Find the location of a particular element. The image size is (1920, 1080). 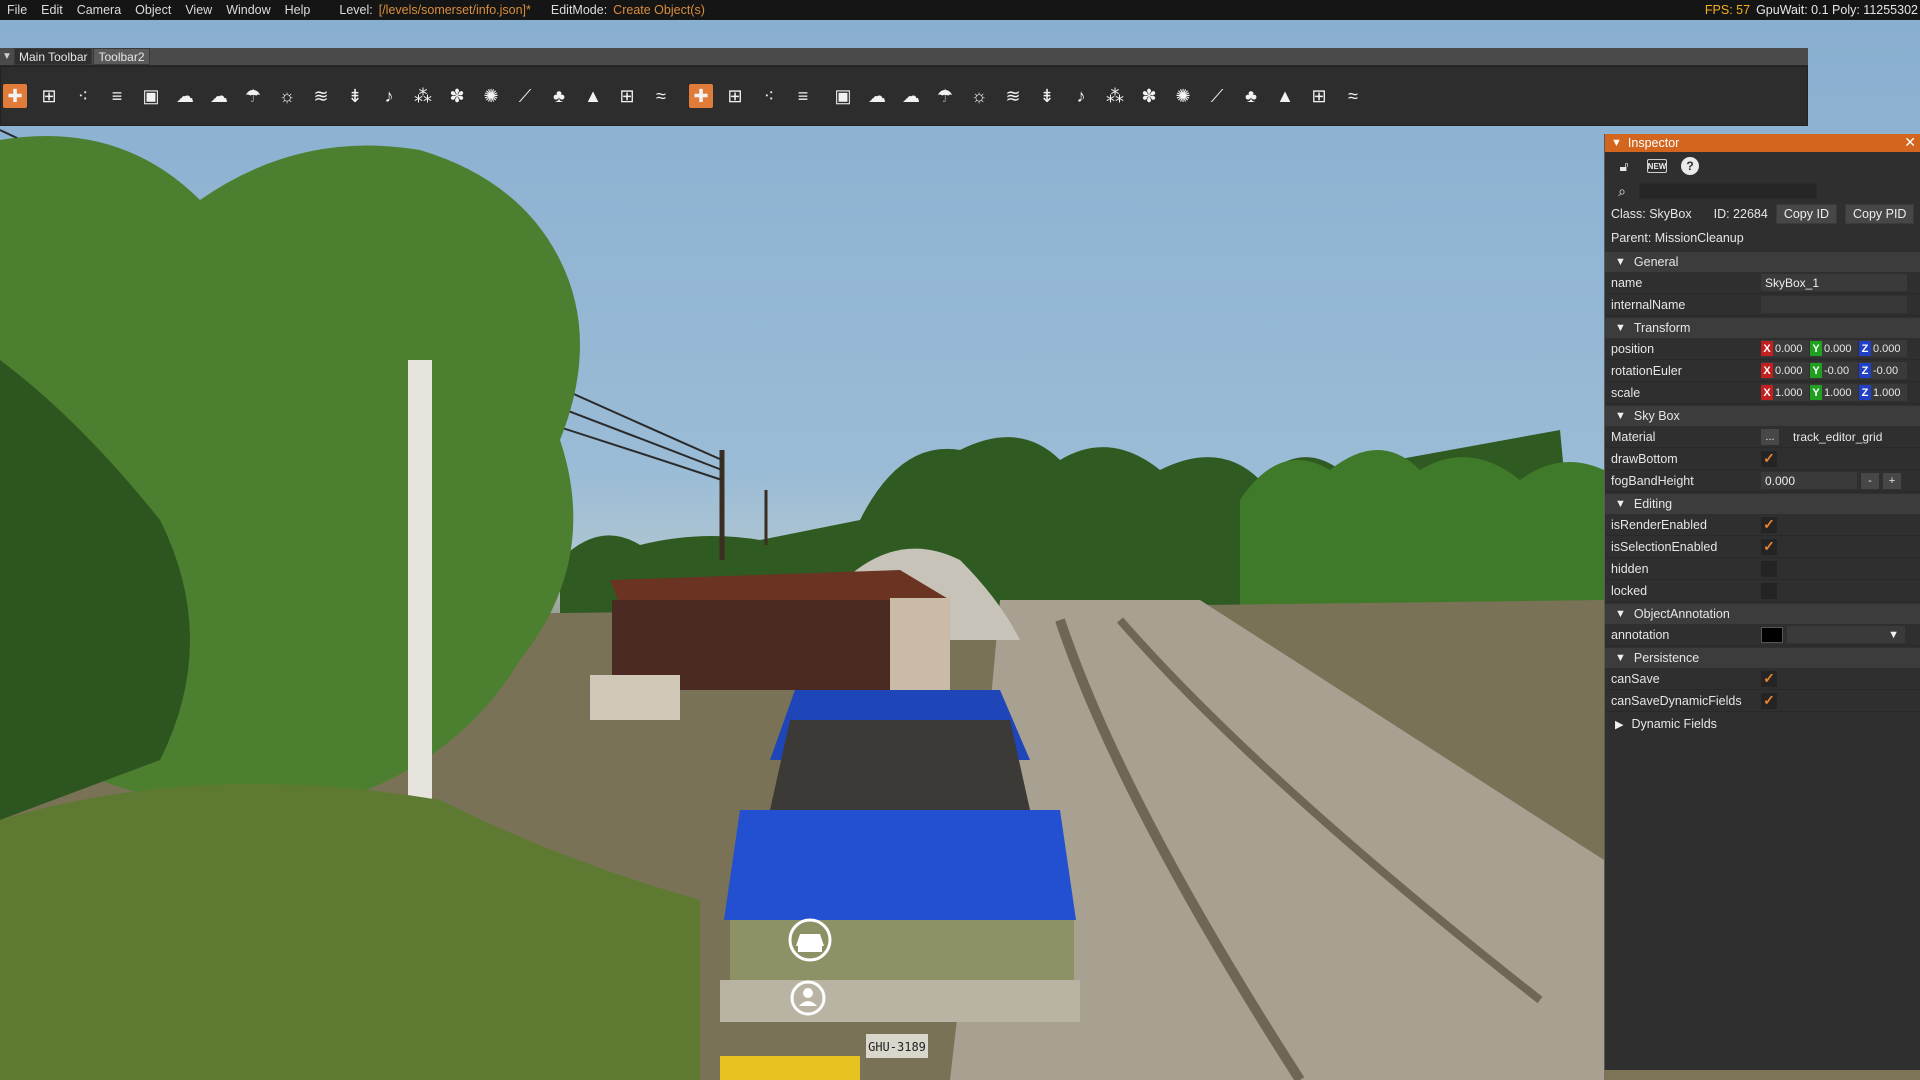

close-icon: ✕ is located at coordinates (1910, 142).